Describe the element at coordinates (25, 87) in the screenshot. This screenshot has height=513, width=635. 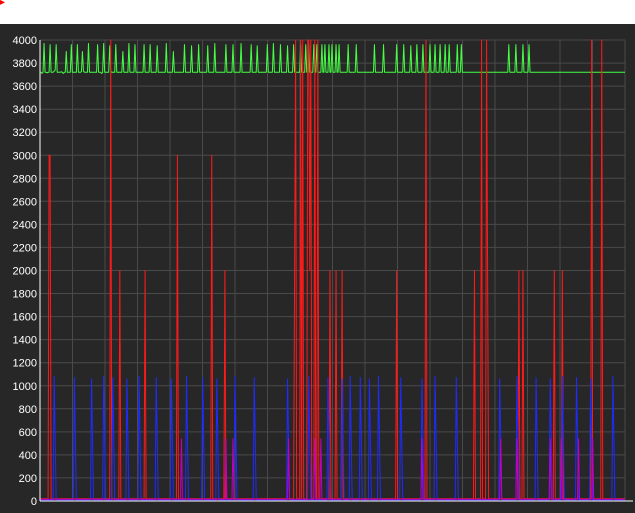
I see `y-tick-label: 3600` at that location.